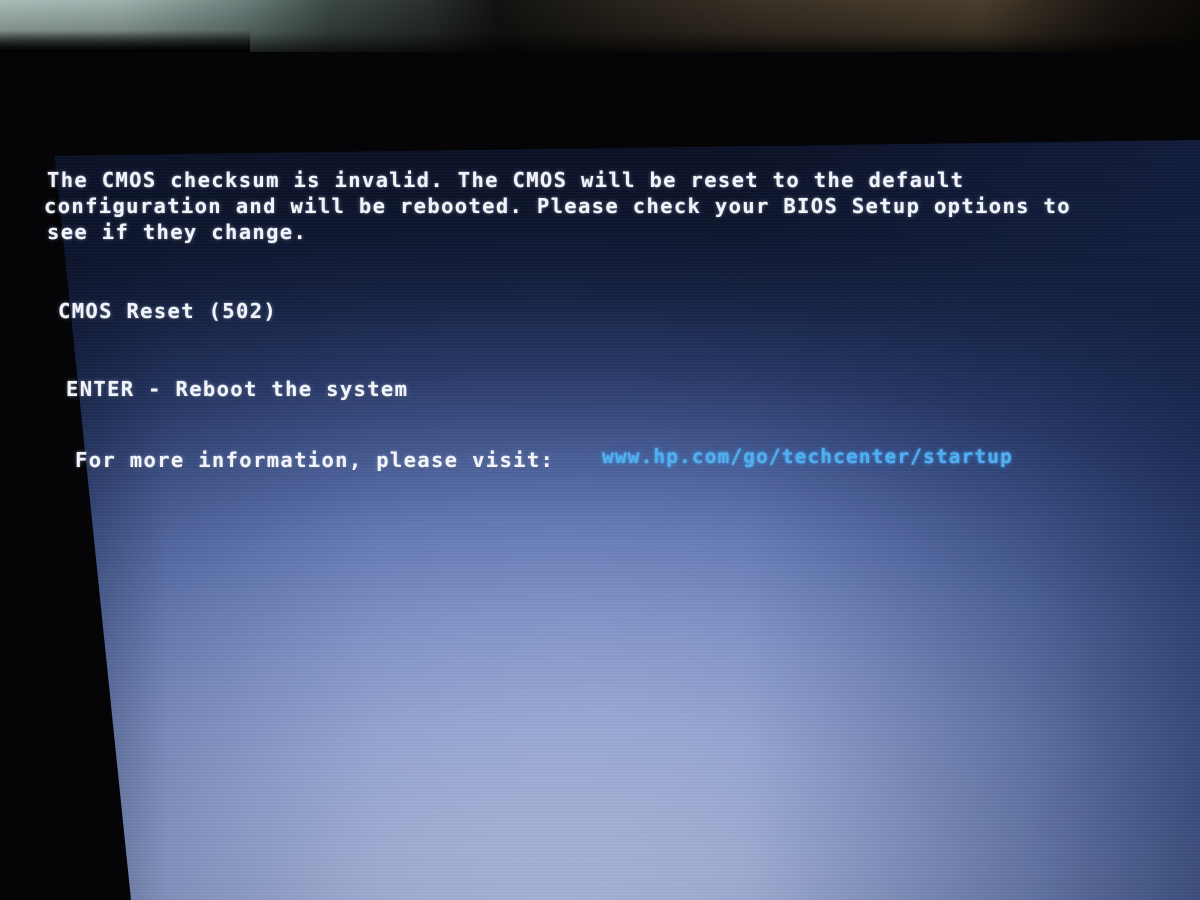  What do you see at coordinates (177, 232) in the screenshot?
I see `cmos-message-line-3: see if they change.` at bounding box center [177, 232].